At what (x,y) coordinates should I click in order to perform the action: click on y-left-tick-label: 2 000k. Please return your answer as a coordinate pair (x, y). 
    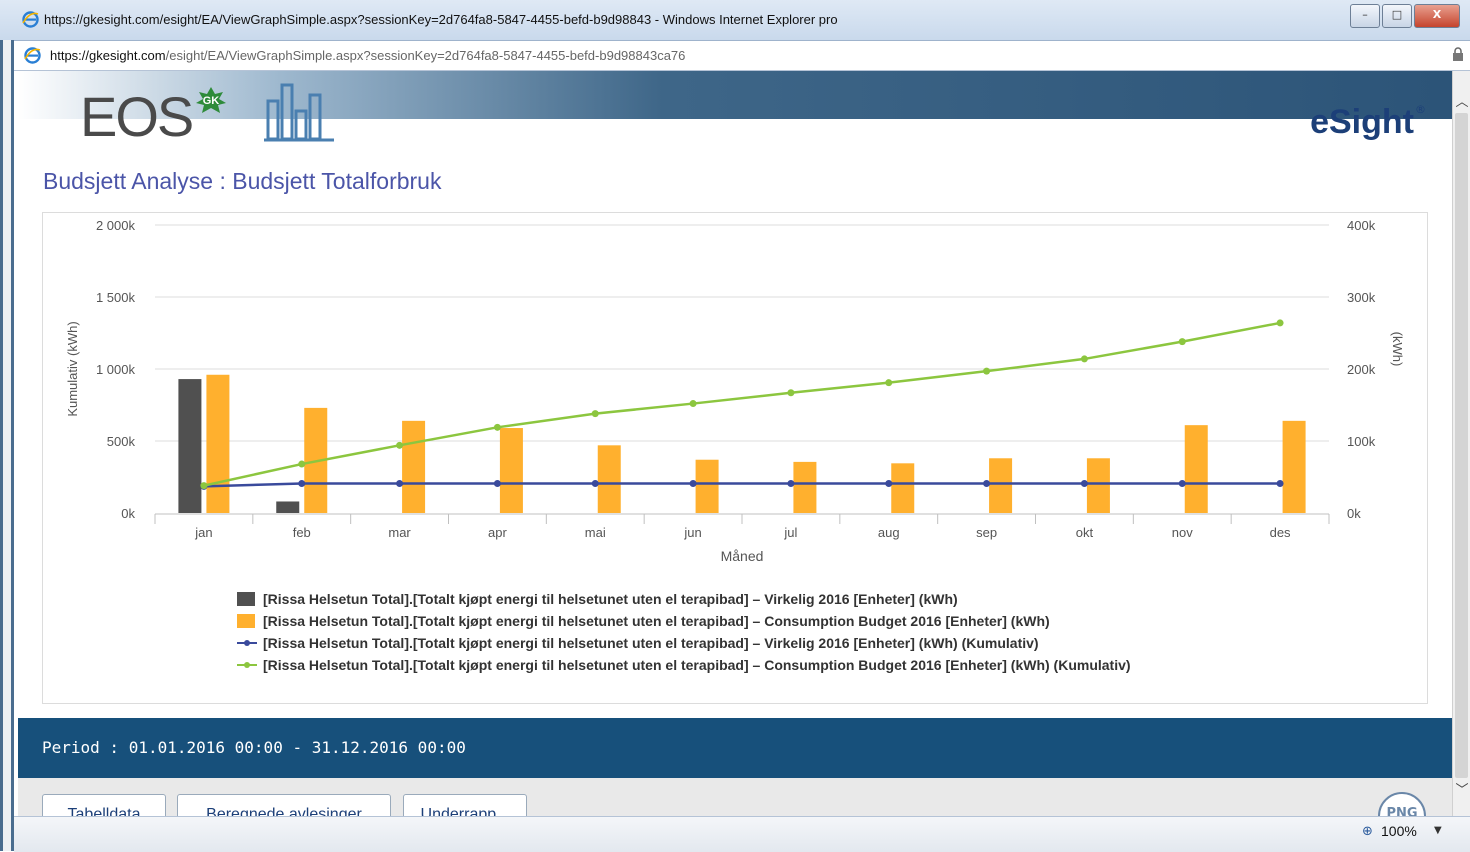
    Looking at the image, I should click on (116, 225).